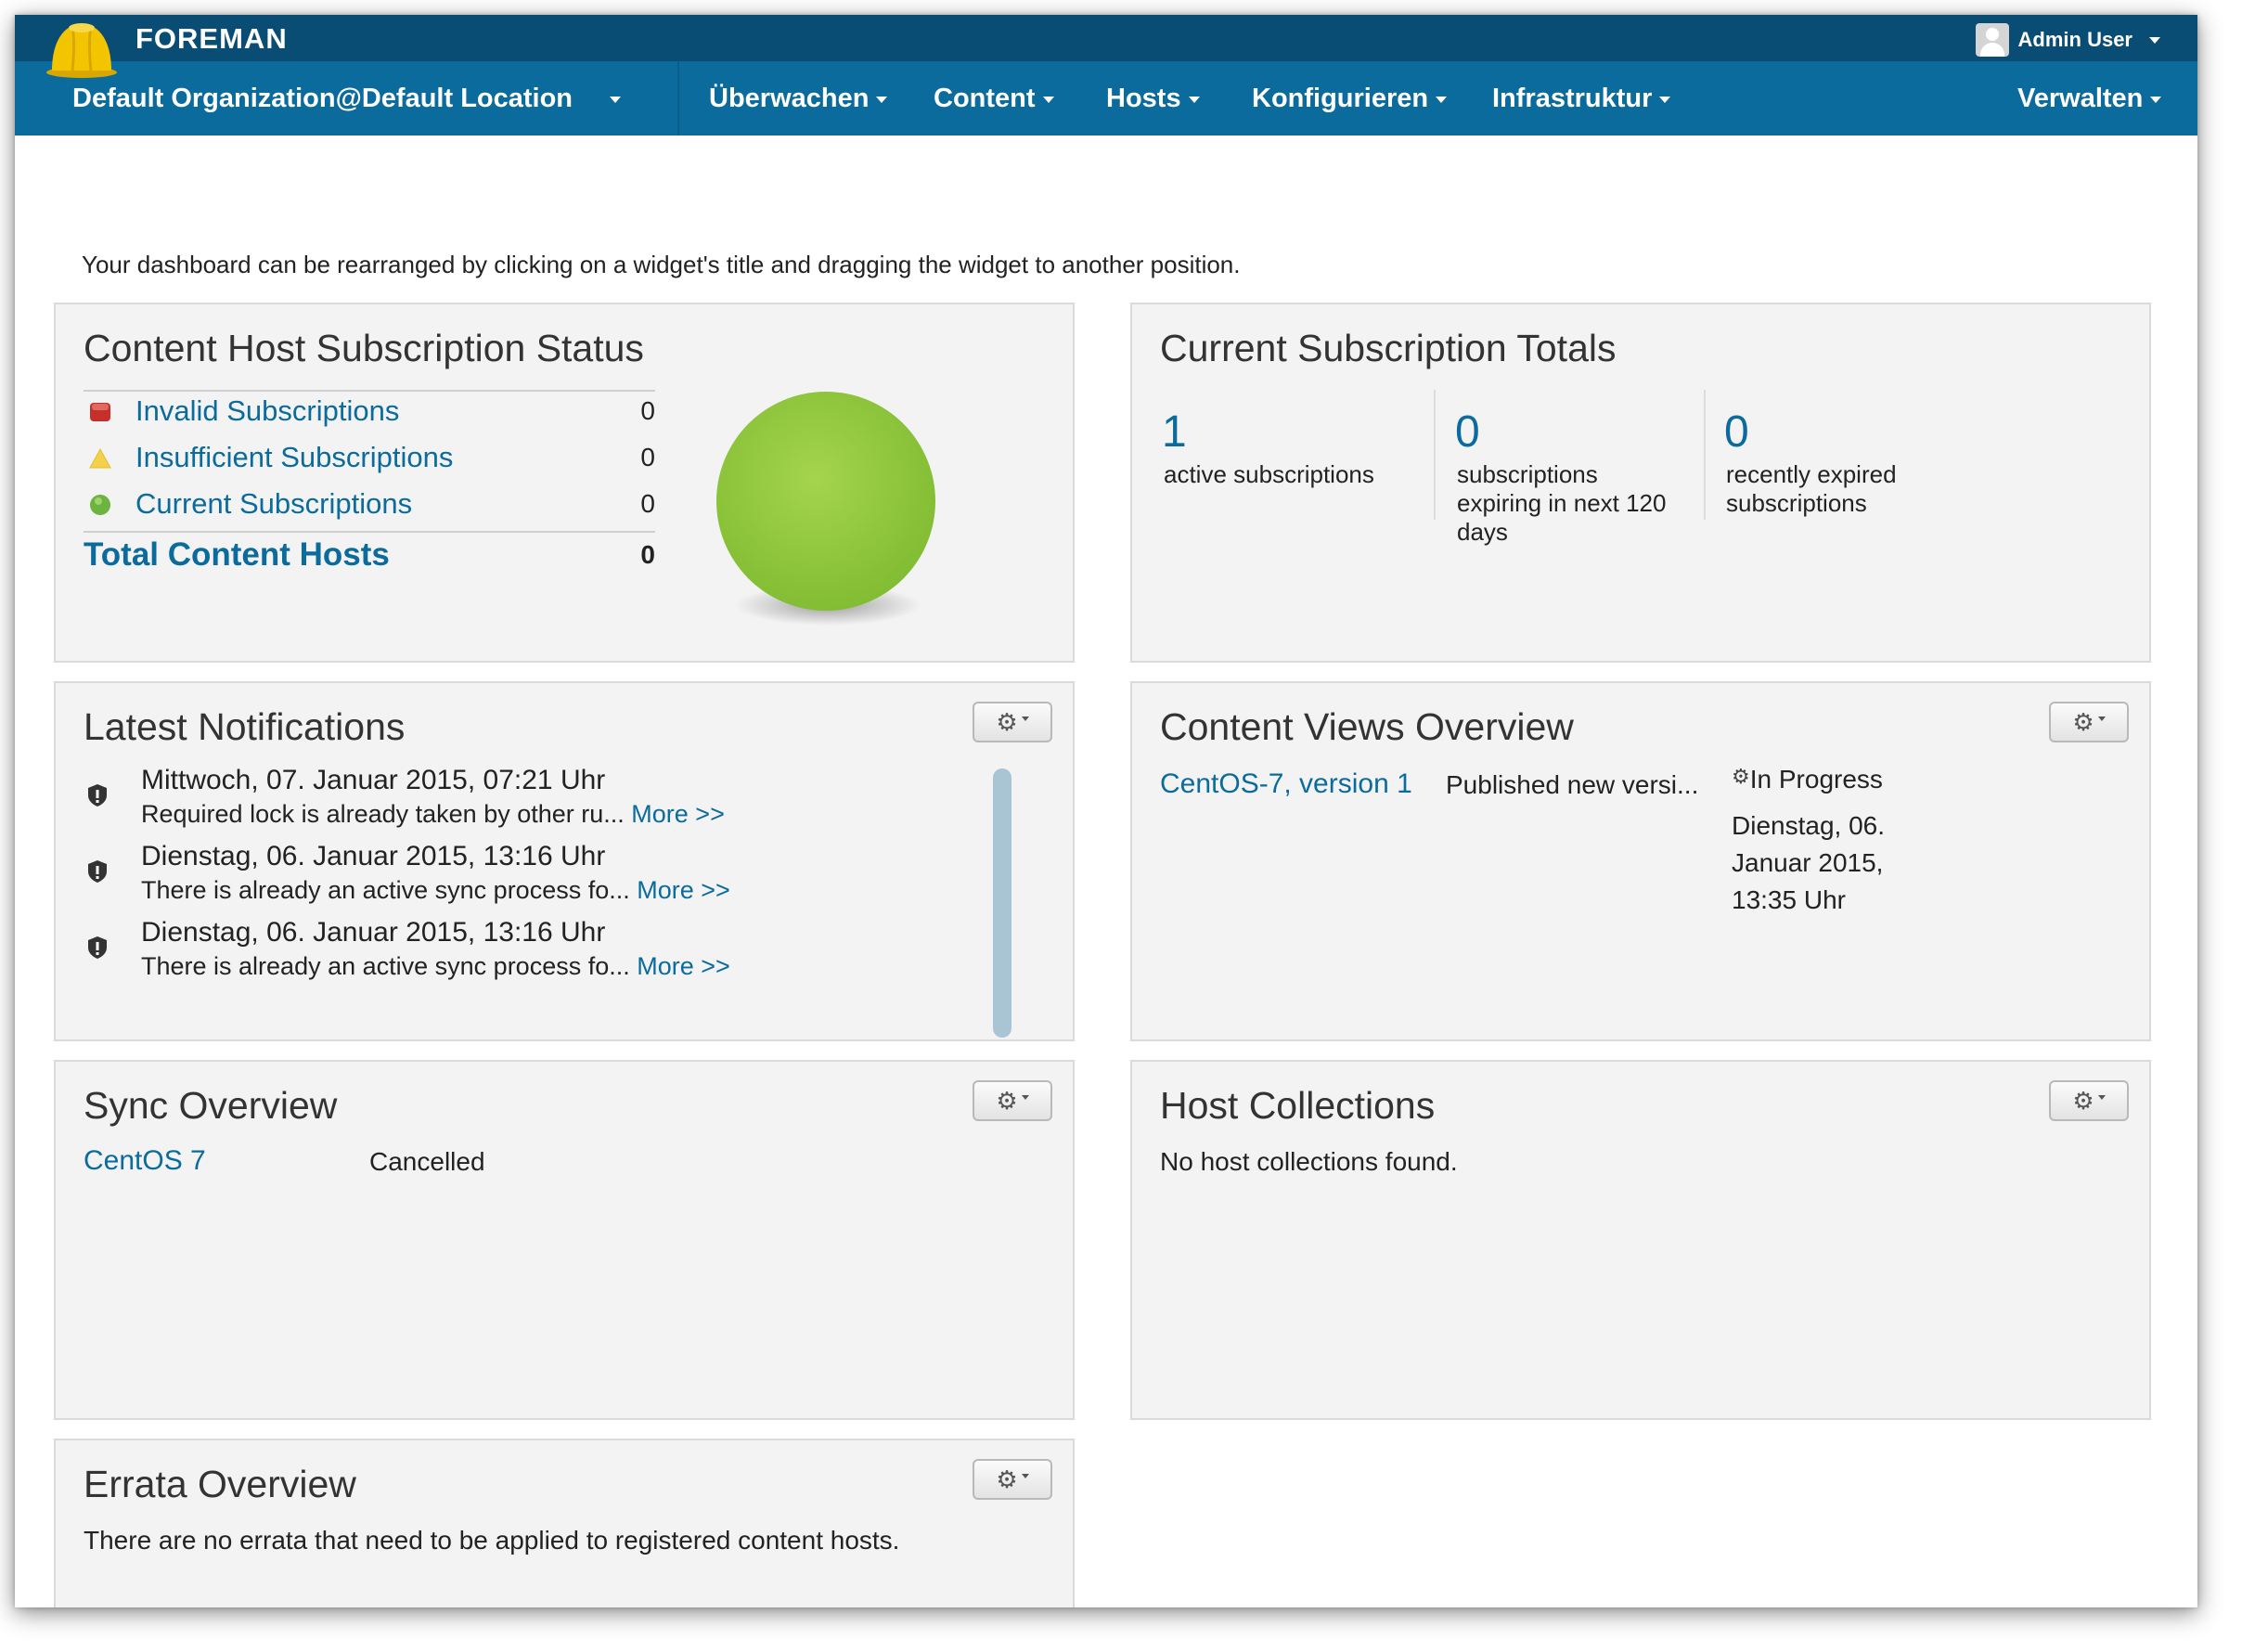 The image size is (2242, 1652). What do you see at coordinates (1467, 432) in the screenshot?
I see `expiring-subscriptions-count: 0` at bounding box center [1467, 432].